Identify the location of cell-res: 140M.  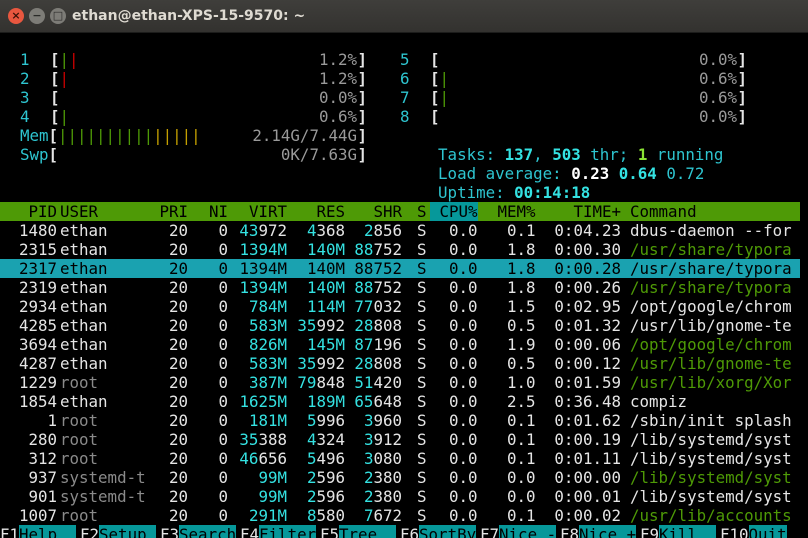
(316, 287).